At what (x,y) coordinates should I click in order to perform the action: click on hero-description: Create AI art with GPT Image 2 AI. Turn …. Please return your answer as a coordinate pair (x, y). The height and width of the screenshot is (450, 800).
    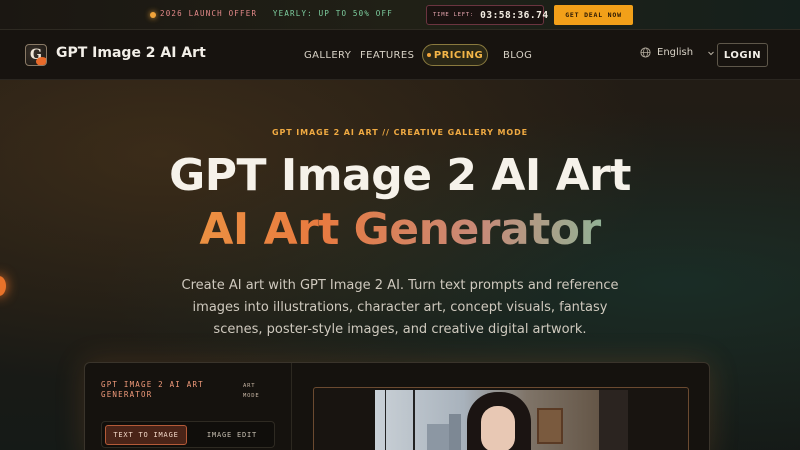
    Looking at the image, I should click on (400, 307).